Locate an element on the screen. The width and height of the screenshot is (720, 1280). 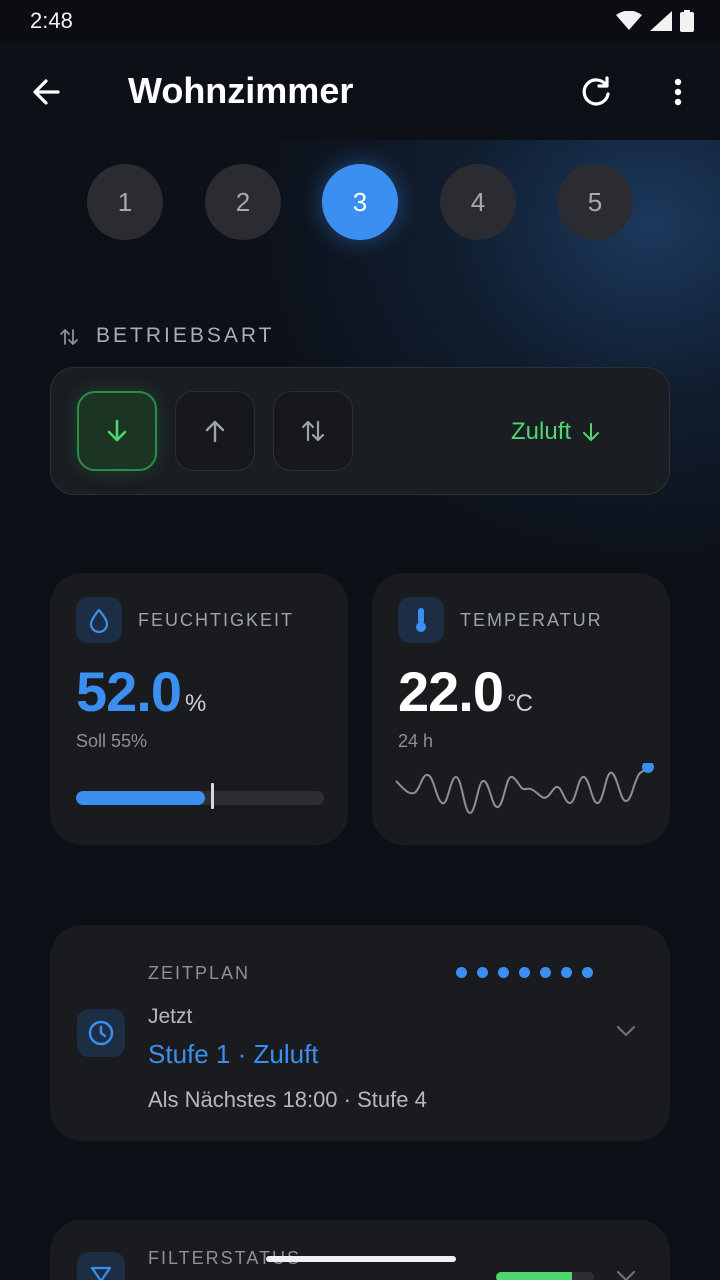
more-vert-icon is located at coordinates (678, 92).